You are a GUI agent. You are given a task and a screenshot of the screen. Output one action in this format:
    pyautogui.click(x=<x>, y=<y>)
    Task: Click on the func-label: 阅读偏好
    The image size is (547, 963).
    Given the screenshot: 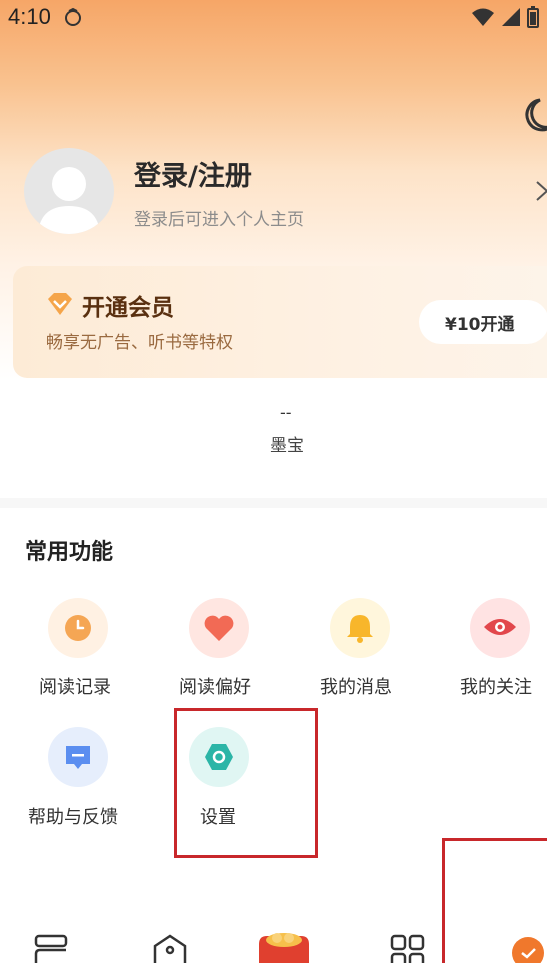 What is the action you would take?
    pyautogui.click(x=215, y=687)
    